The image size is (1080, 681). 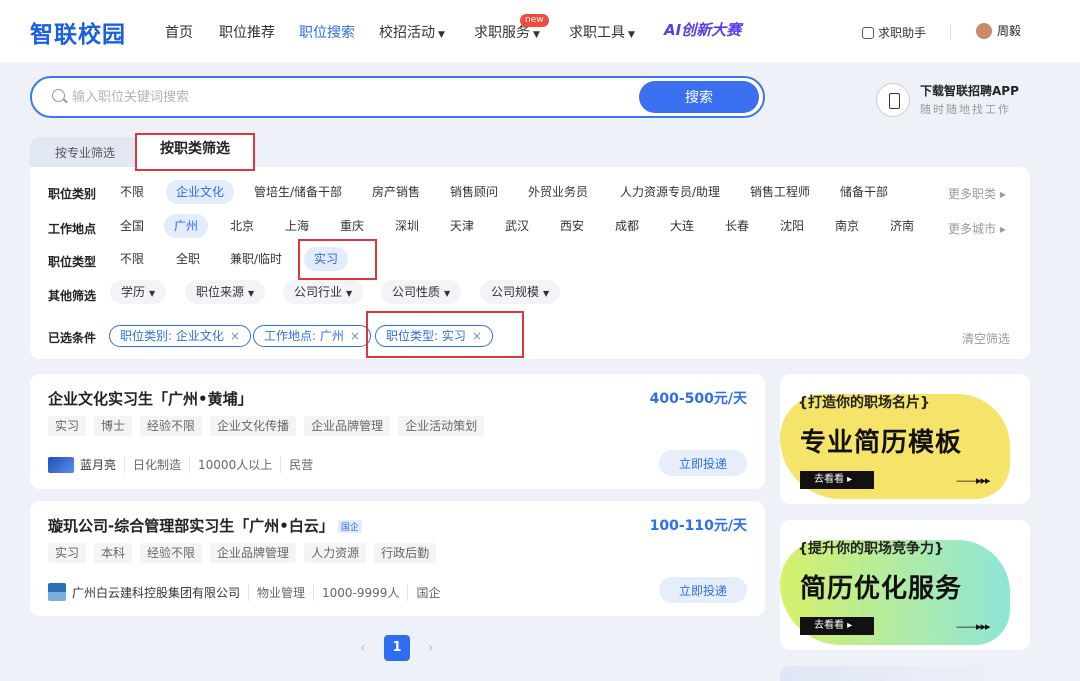 I want to click on job-salary: 100-110元/天, so click(x=698, y=526).